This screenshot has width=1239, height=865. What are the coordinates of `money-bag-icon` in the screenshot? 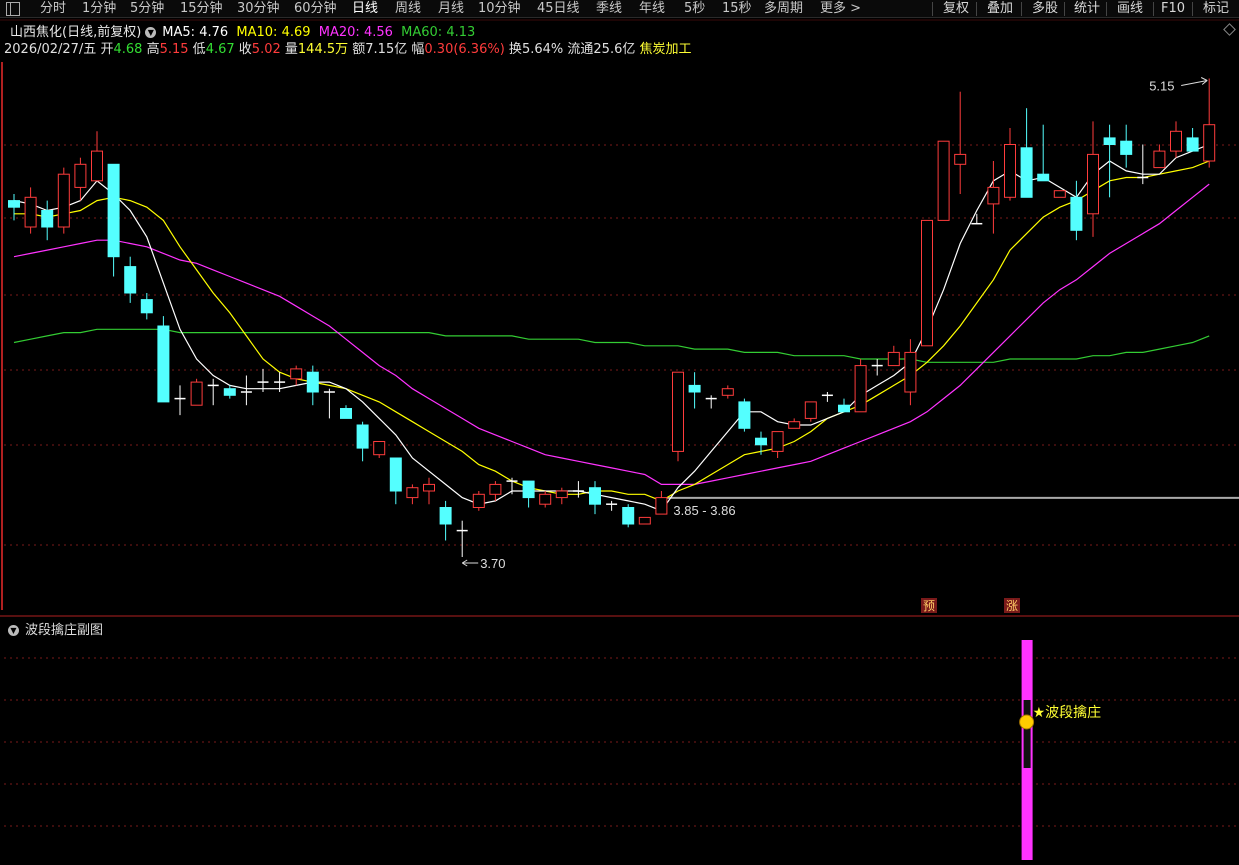 It's located at (1027, 722).